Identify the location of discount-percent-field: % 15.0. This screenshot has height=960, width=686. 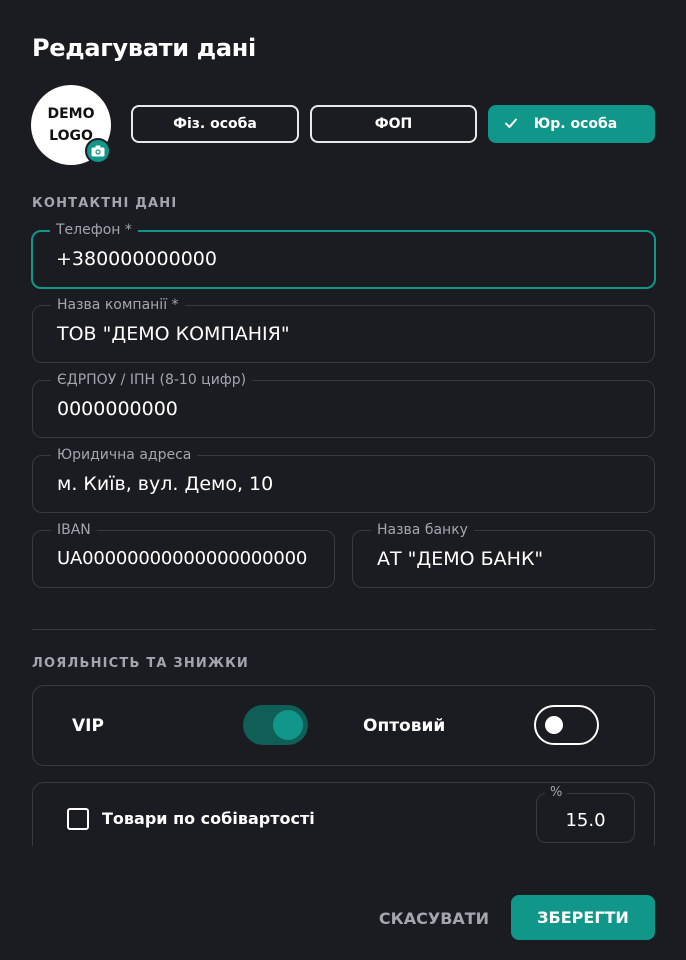
(585, 814).